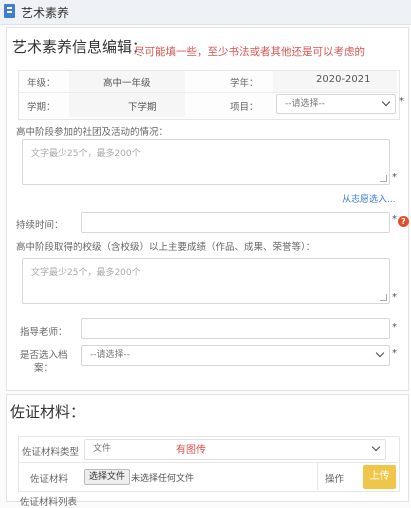  Describe the element at coordinates (44, 332) in the screenshot. I see `teacher-label: 指导老师：` at that location.